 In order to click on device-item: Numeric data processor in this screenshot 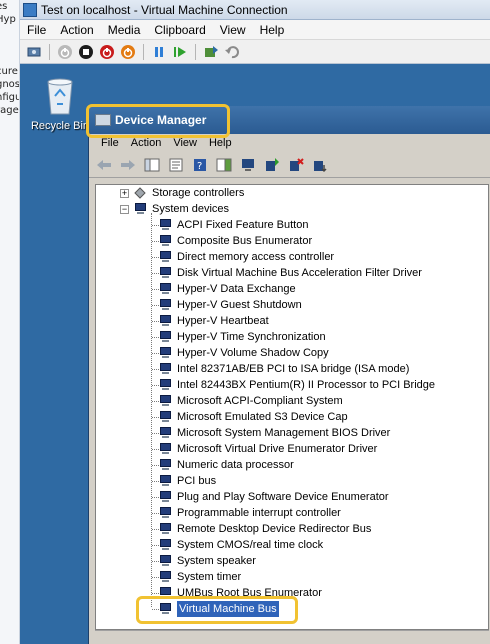, I will do `click(223, 465)`.